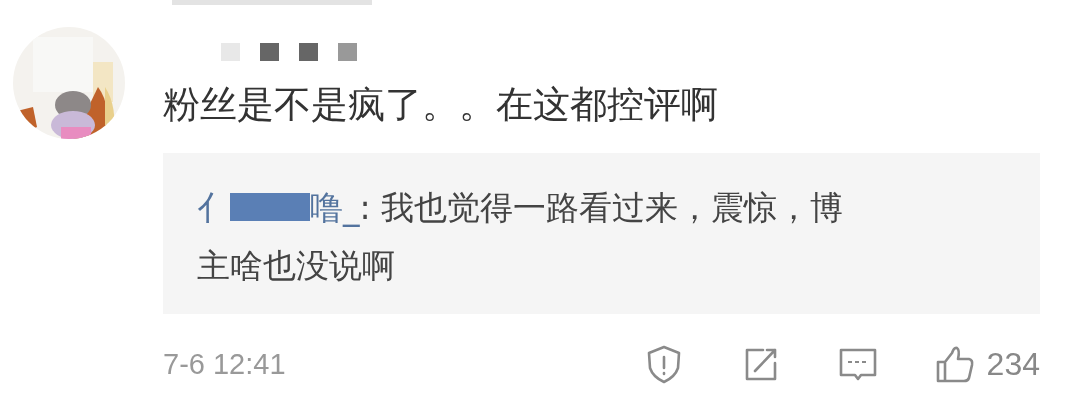 Image resolution: width=1080 pixels, height=409 pixels. Describe the element at coordinates (1013, 364) in the screenshot. I see `like-count: 234` at that location.